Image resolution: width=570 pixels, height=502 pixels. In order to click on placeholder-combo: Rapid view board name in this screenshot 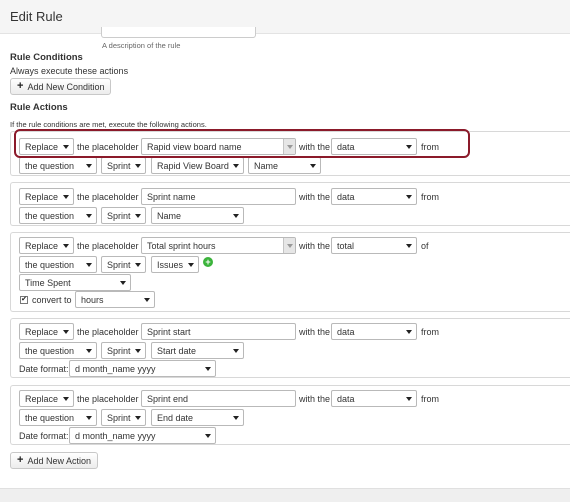, I will do `click(218, 146)`.